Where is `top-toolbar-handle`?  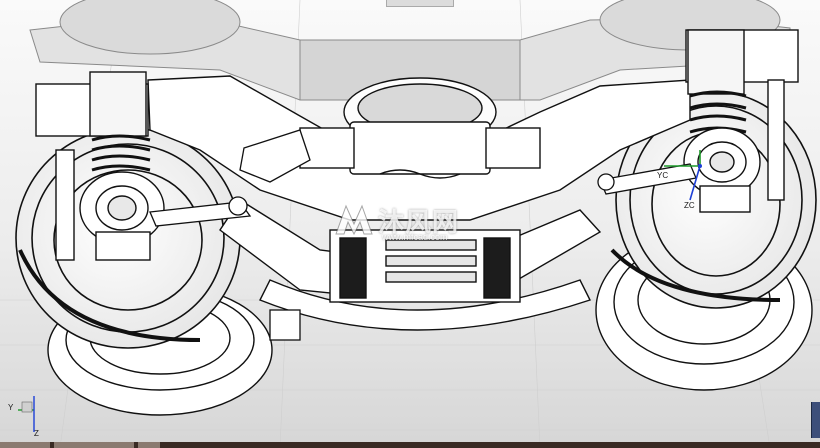 top-toolbar-handle is located at coordinates (420, 3).